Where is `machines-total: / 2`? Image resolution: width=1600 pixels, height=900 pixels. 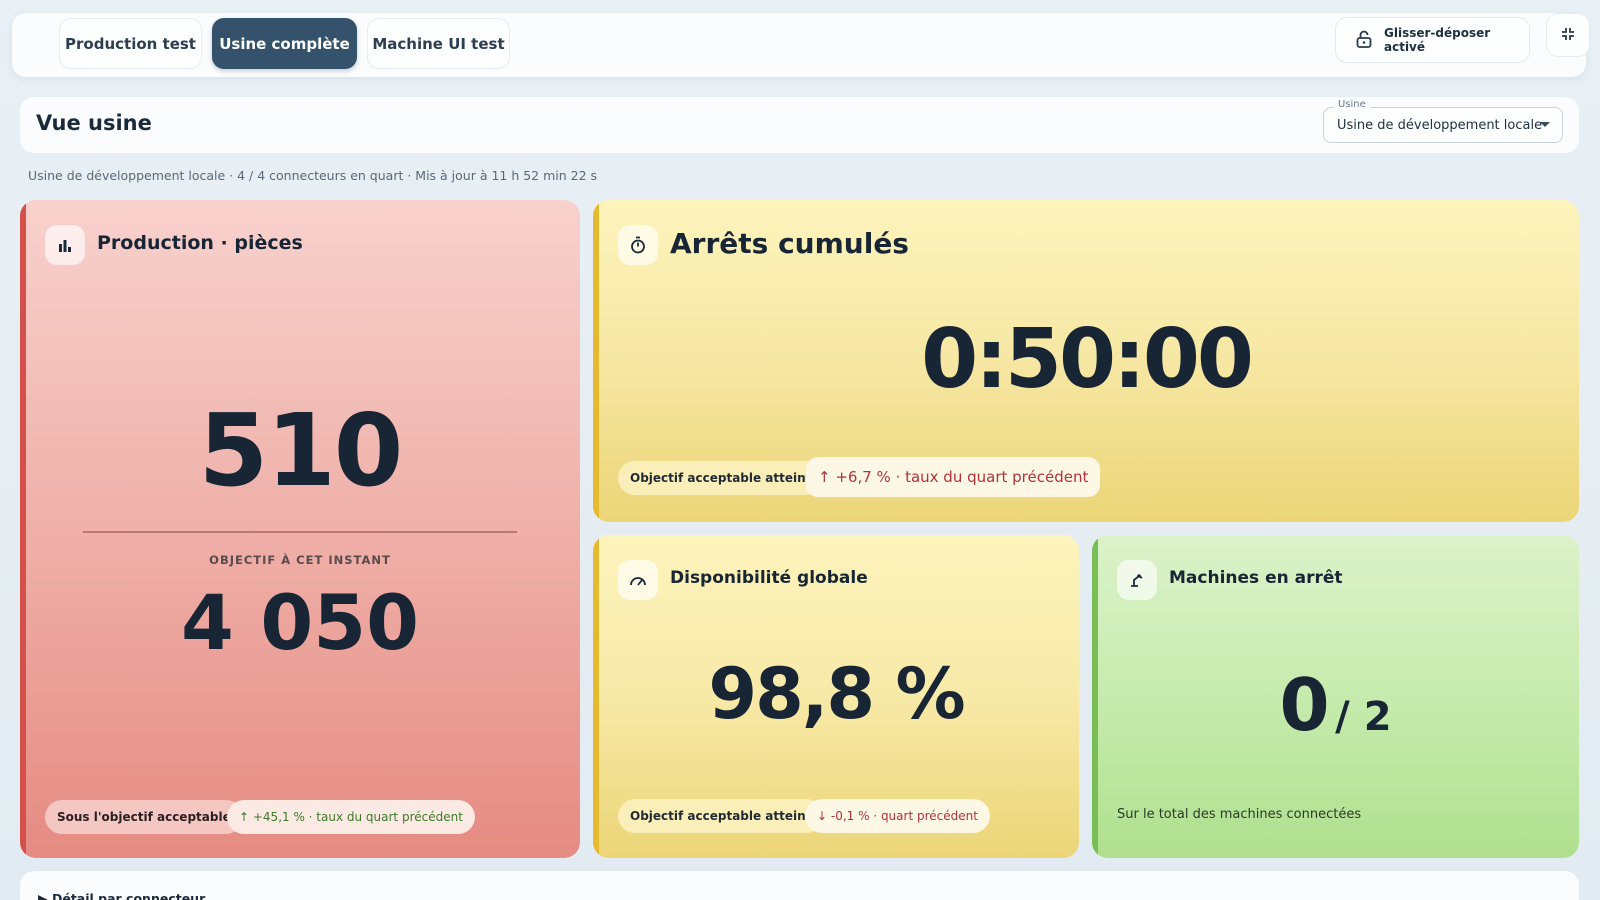 machines-total: / 2 is located at coordinates (1363, 717).